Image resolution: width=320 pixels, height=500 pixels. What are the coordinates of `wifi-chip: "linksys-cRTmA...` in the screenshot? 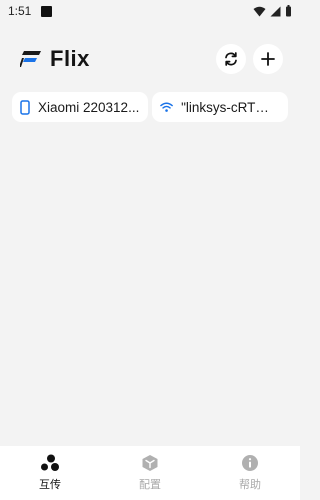 It's located at (220, 107).